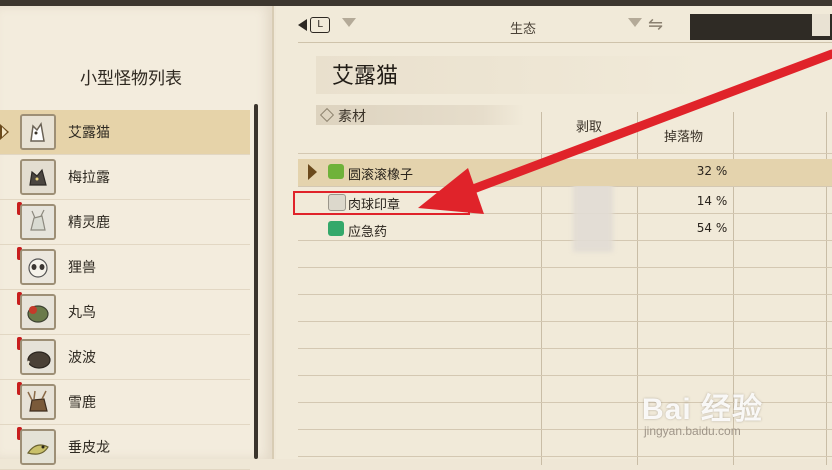  Describe the element at coordinates (703, 409) in the screenshot. I see `watermark-brand: Bai 经验` at that location.